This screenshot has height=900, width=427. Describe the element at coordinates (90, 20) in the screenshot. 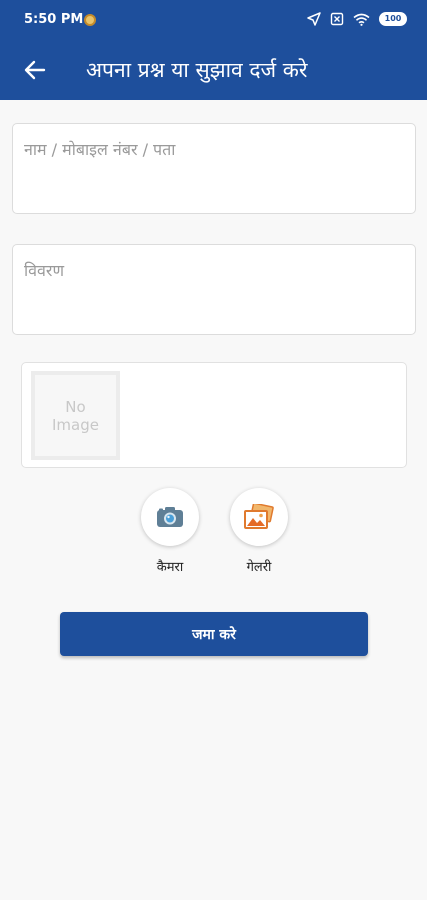

I see `notification-dot-icon` at that location.